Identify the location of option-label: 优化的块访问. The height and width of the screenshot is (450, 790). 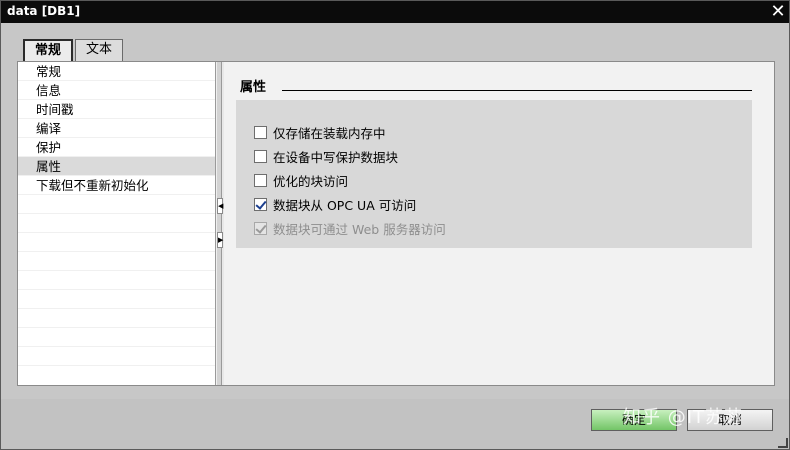
(311, 181).